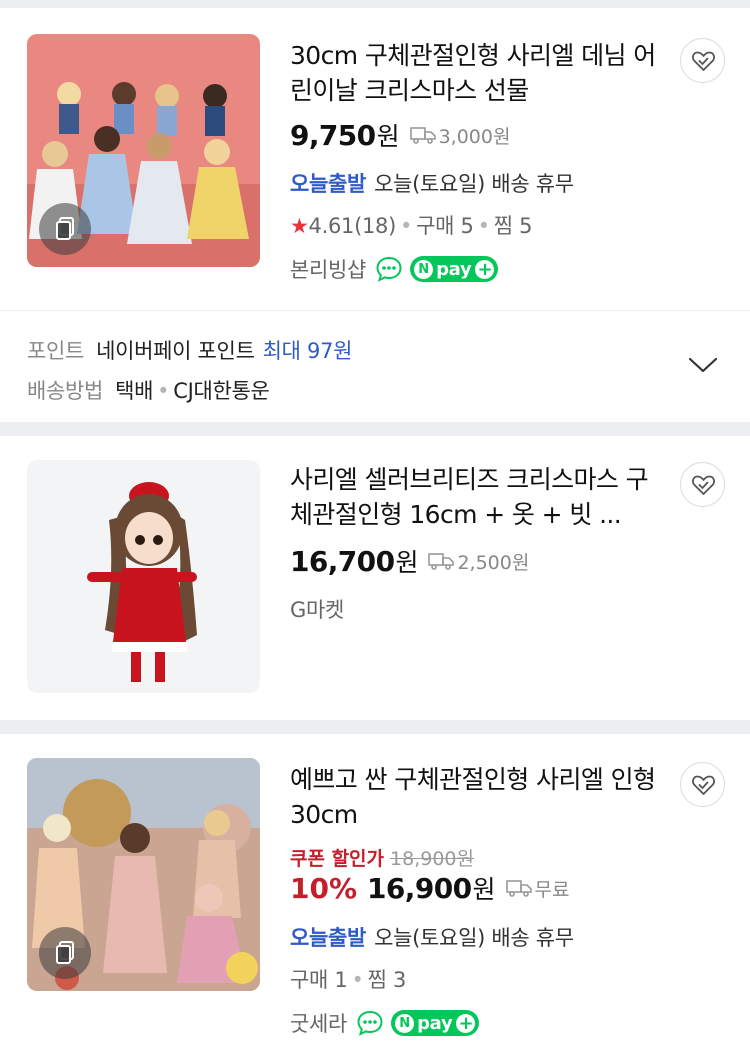  What do you see at coordinates (476, 797) in the screenshot?
I see `product-title: 예쁘고 싼 구체관절인형 사리엘 인형 30cm` at bounding box center [476, 797].